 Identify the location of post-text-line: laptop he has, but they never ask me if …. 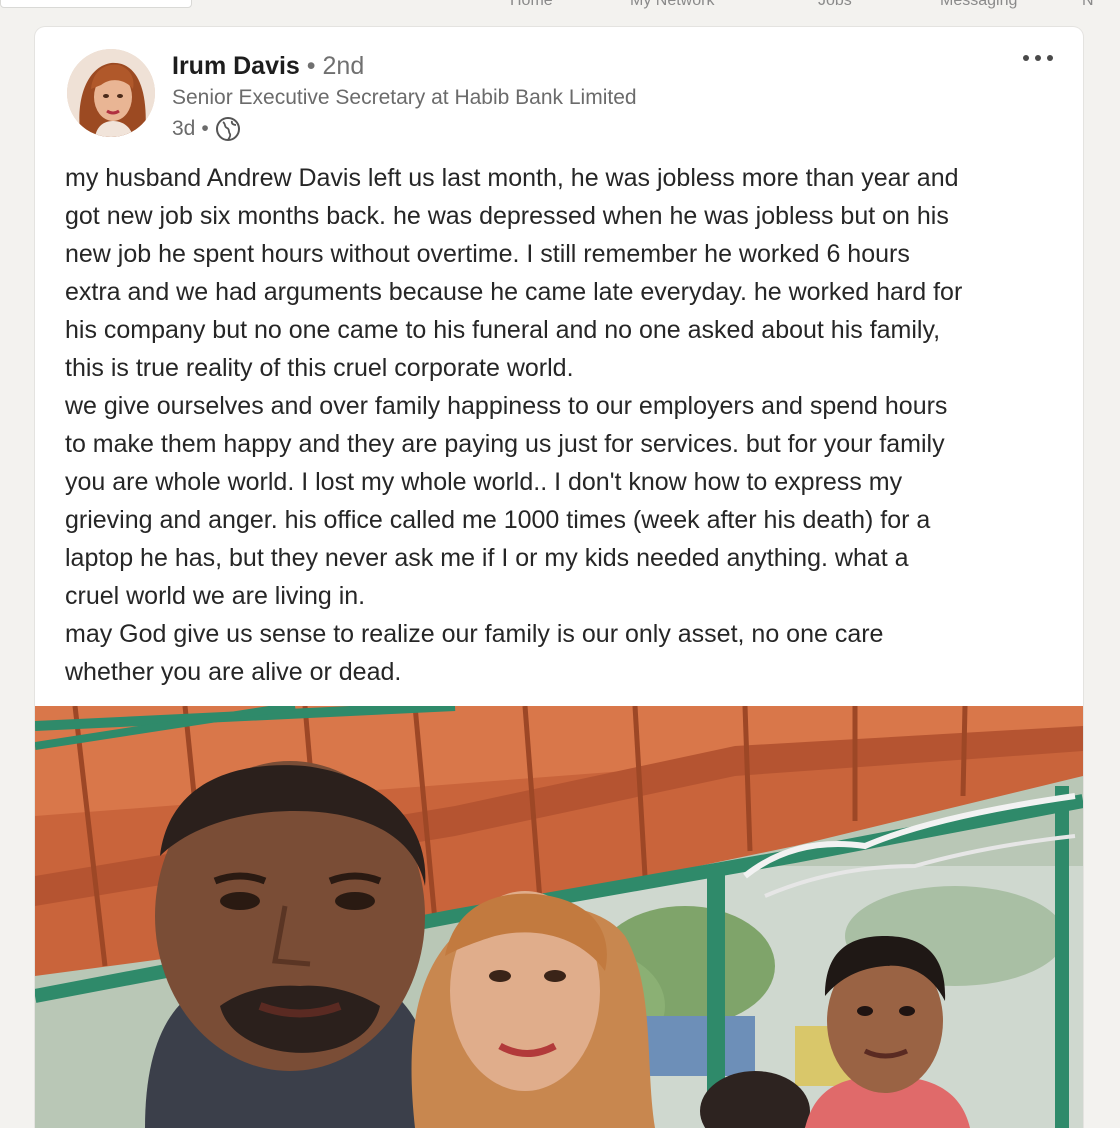
(487, 558).